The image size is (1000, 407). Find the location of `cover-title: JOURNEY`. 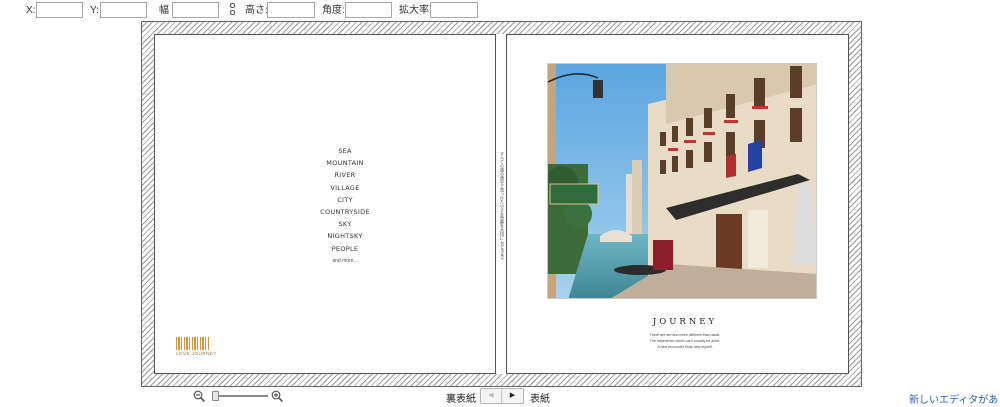

cover-title: JOURNEY is located at coordinates (685, 322).